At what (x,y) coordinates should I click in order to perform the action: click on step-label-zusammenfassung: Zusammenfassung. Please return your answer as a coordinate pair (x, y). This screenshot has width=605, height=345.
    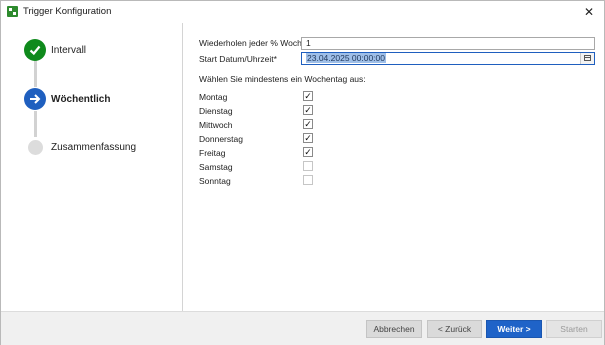
    Looking at the image, I should click on (94, 147).